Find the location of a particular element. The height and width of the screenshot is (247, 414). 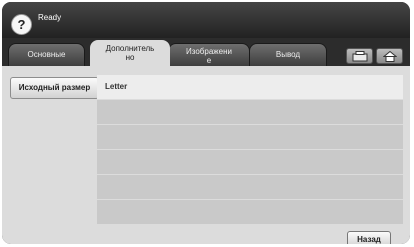

home-icon is located at coordinates (389, 56).